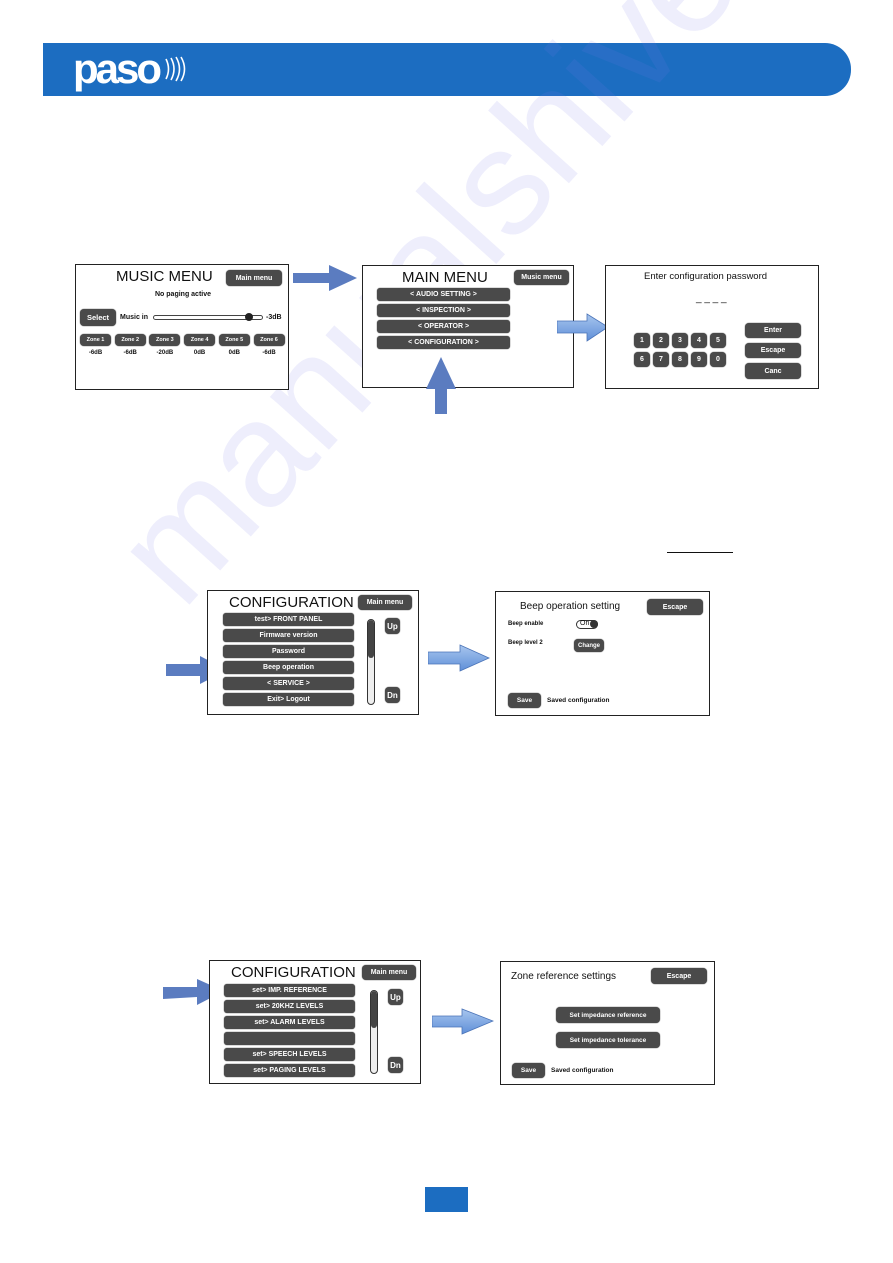 The image size is (893, 1263). What do you see at coordinates (288, 619) in the screenshot?
I see `configuration-item: test> FRONT PANEL` at bounding box center [288, 619].